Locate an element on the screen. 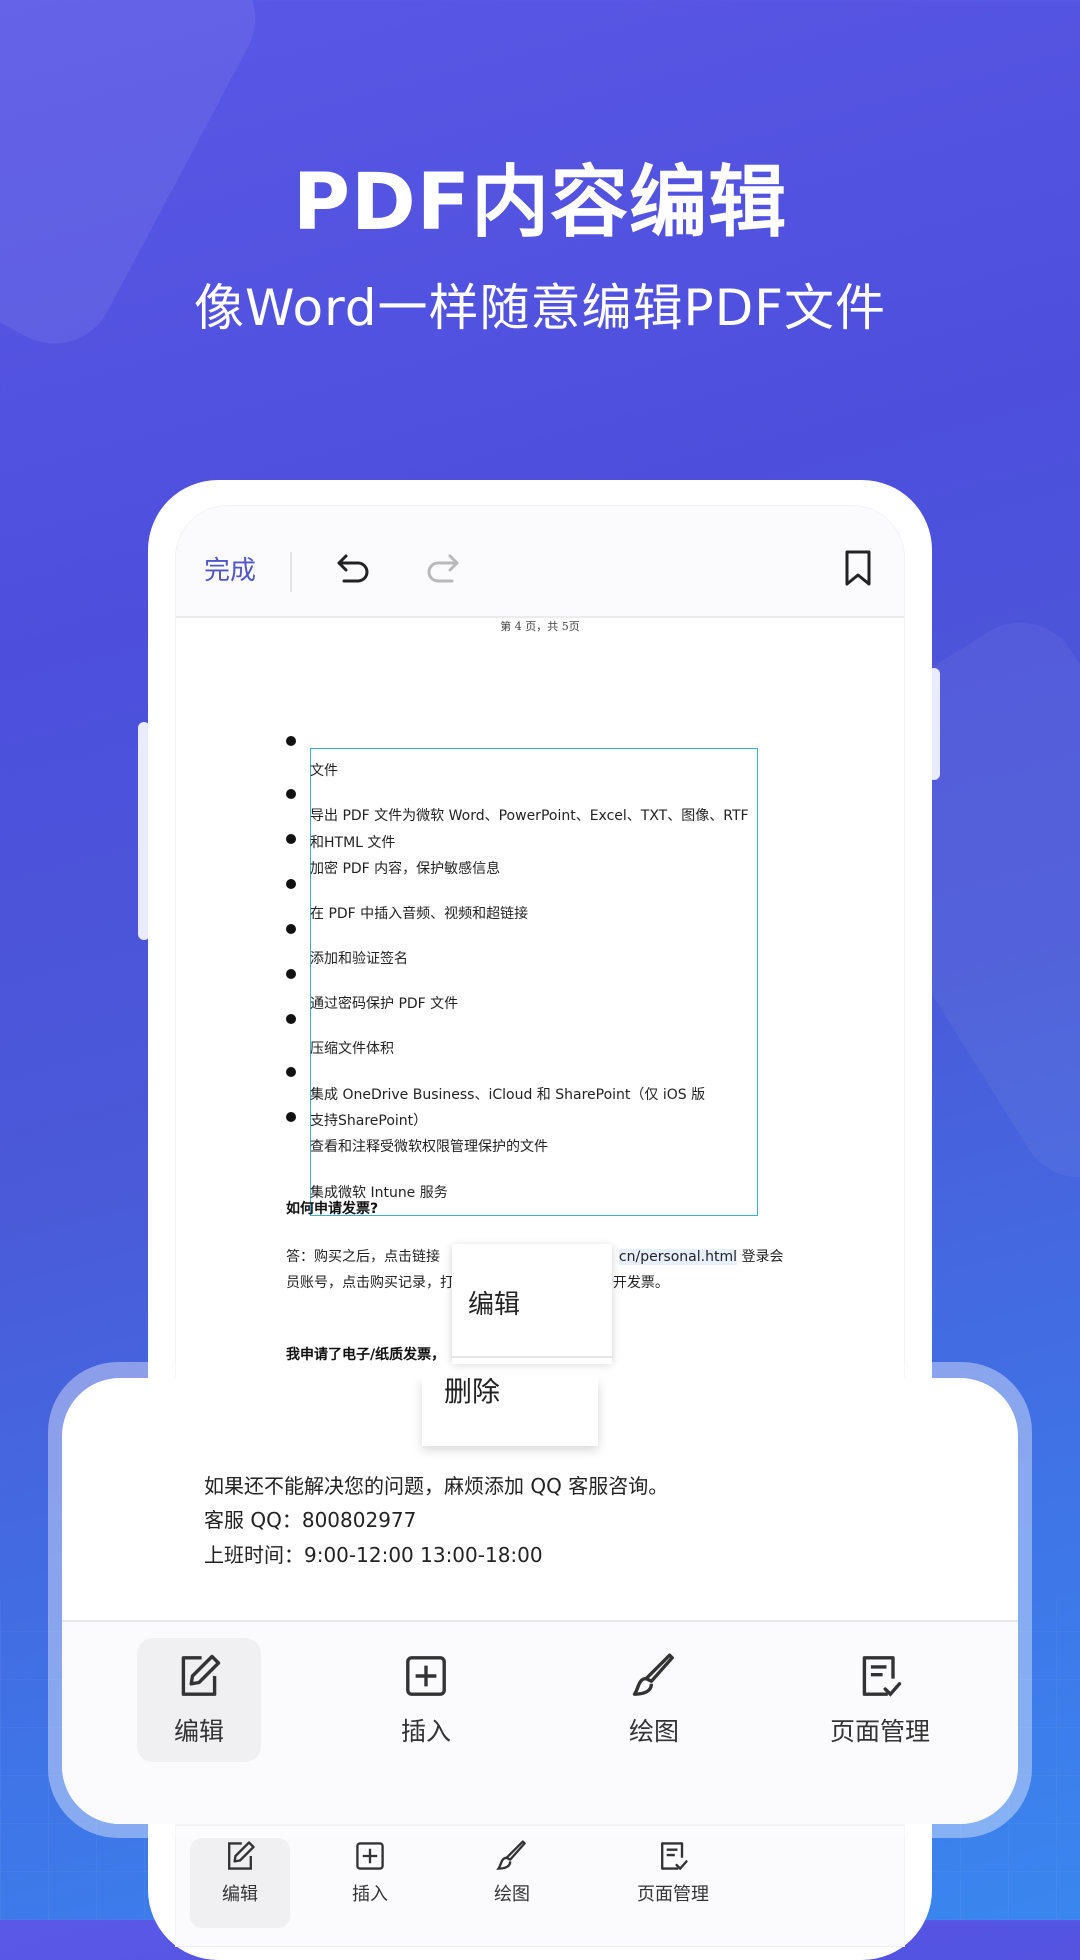 This screenshot has width=1080, height=1960. tool-insert-background: 插入 is located at coordinates (370, 1872).